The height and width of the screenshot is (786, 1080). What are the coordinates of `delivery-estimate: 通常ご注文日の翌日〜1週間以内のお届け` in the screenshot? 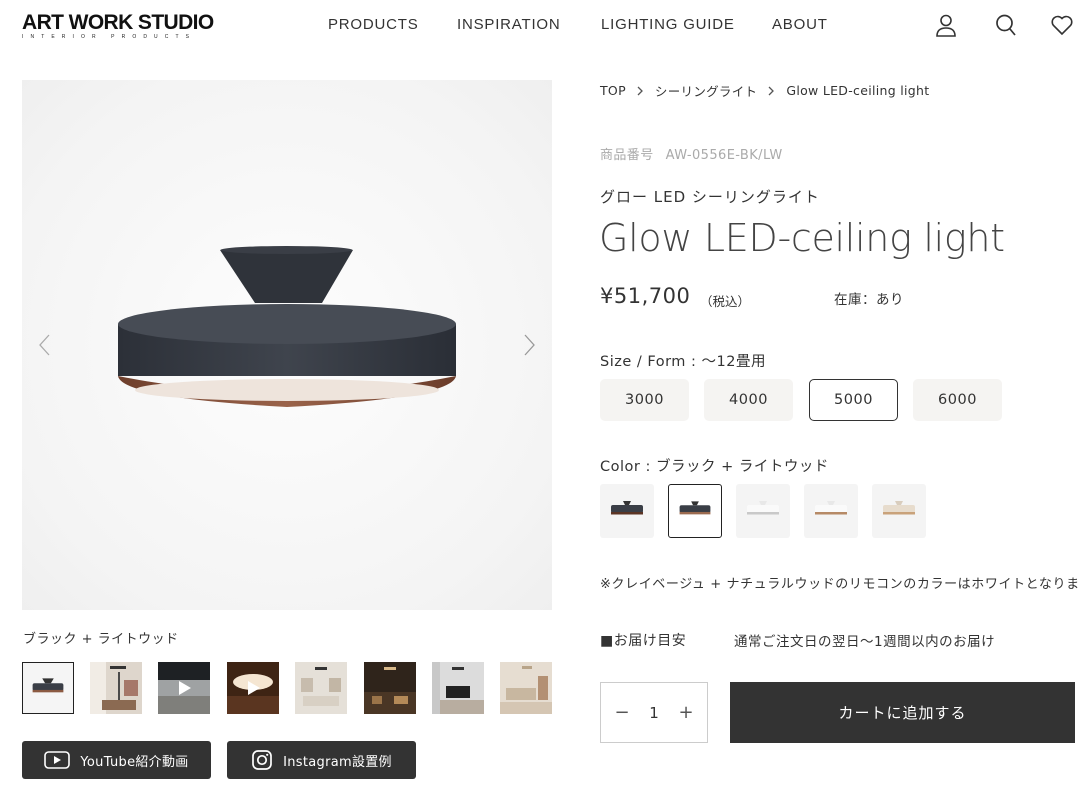 It's located at (865, 642).